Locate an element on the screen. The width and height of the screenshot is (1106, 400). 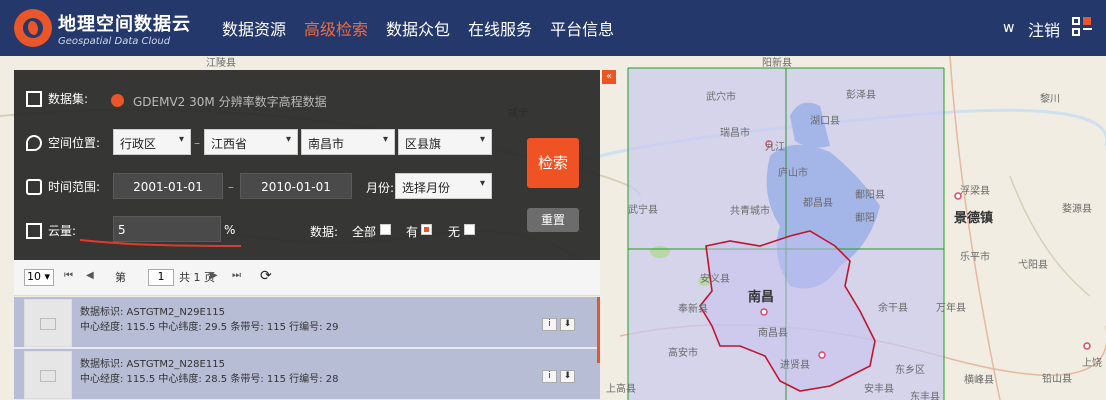
clock-icon is located at coordinates (34, 186).